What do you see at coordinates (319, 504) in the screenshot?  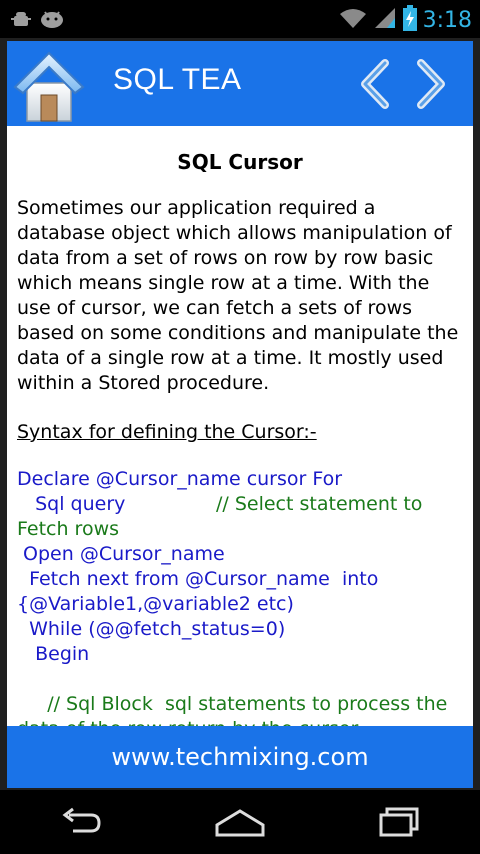 I see `code-comment: // Select statement to` at bounding box center [319, 504].